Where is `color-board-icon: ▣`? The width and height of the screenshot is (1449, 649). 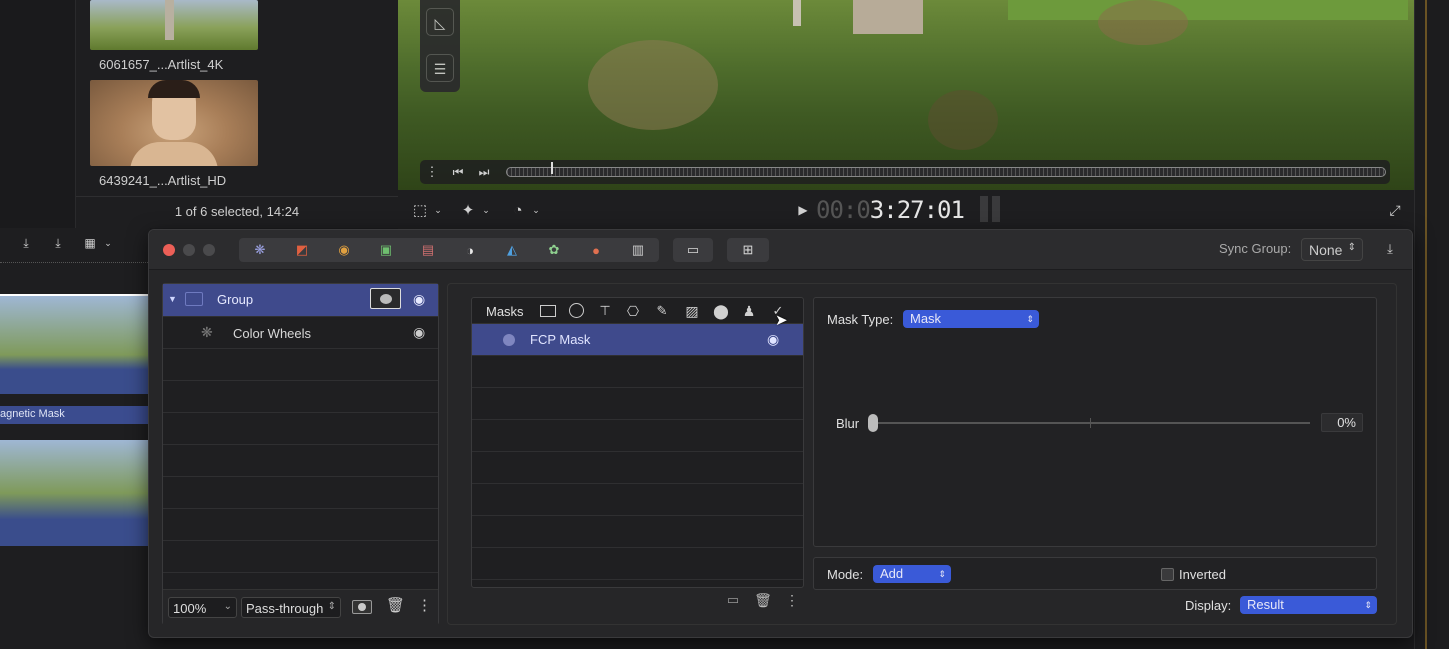 color-board-icon: ▣ is located at coordinates (386, 250).